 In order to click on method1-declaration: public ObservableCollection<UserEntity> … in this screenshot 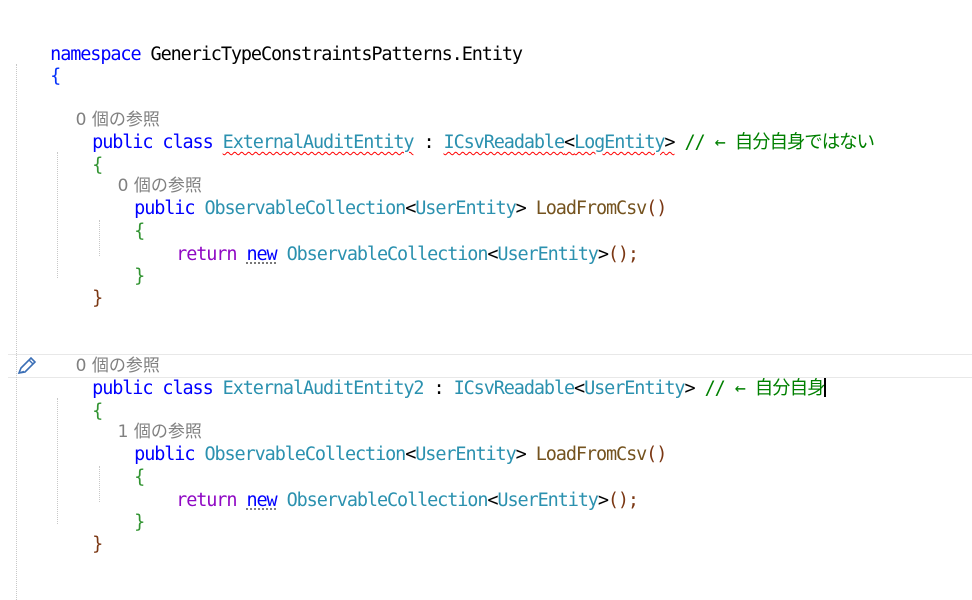, I will do `click(380, 196)`.